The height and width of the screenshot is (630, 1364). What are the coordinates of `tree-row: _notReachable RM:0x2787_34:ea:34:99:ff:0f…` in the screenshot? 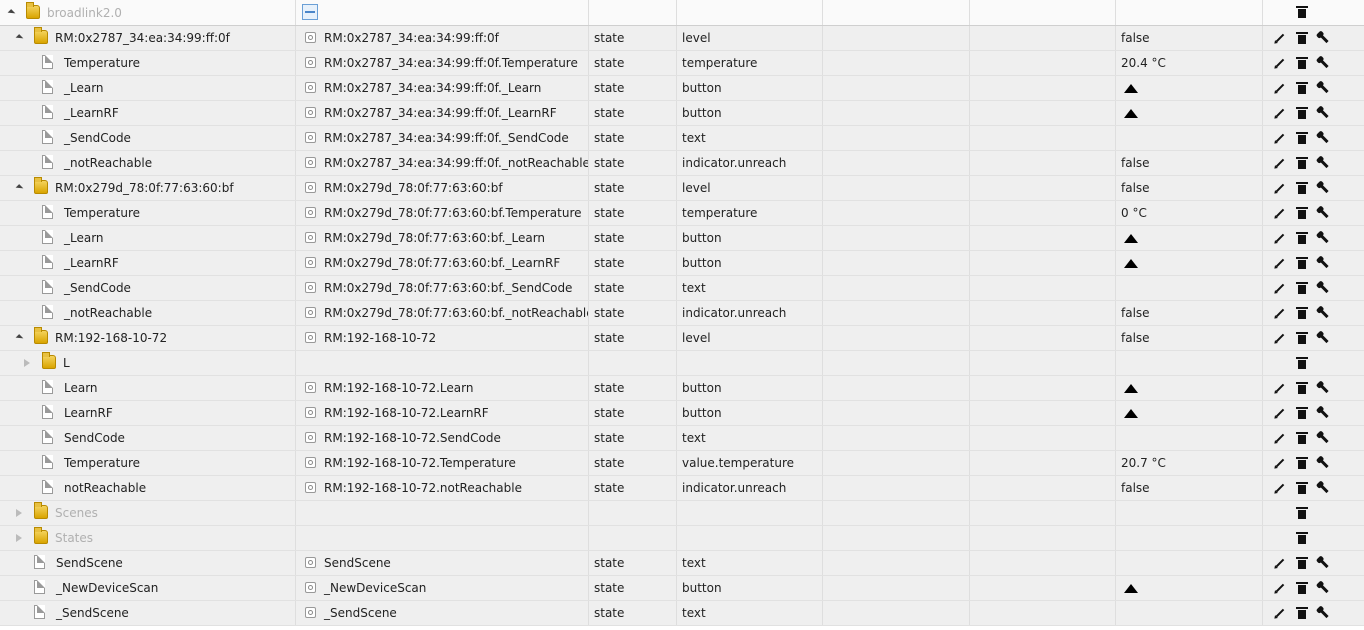 It's located at (682, 163).